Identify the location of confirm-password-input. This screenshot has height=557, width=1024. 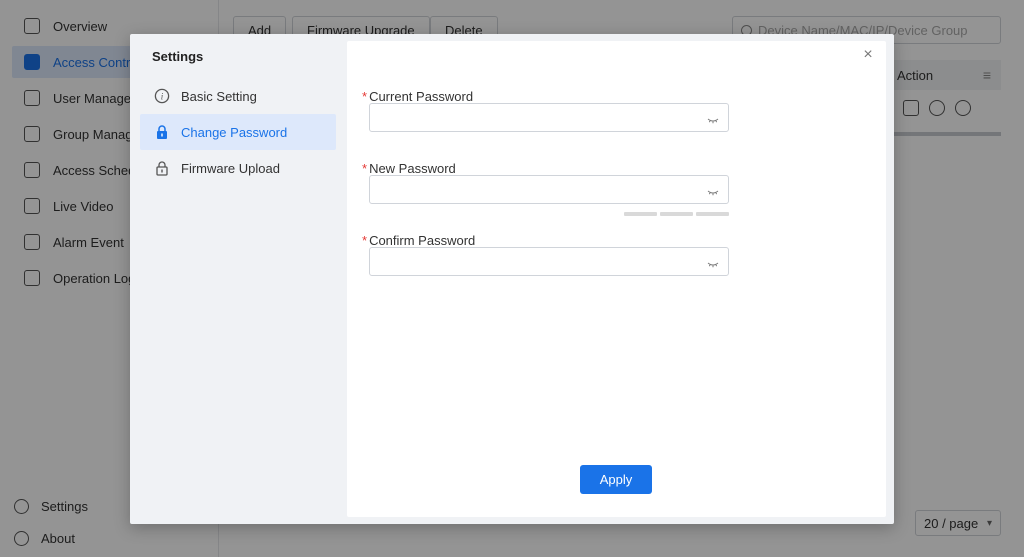
(549, 261).